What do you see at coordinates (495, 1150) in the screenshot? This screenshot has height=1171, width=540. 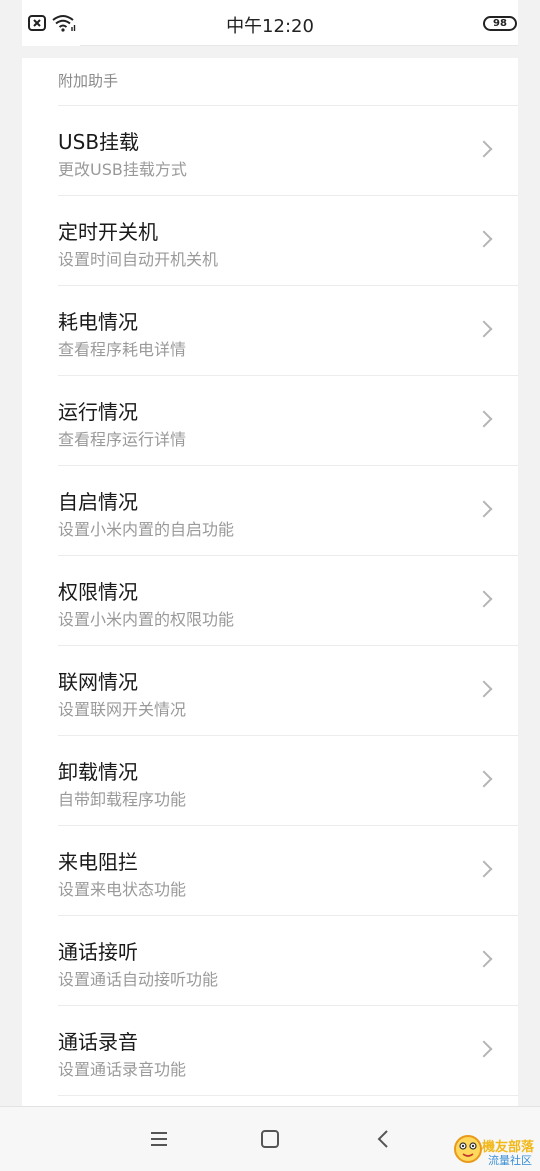 I see `watermark: 機友部落 流量社区` at bounding box center [495, 1150].